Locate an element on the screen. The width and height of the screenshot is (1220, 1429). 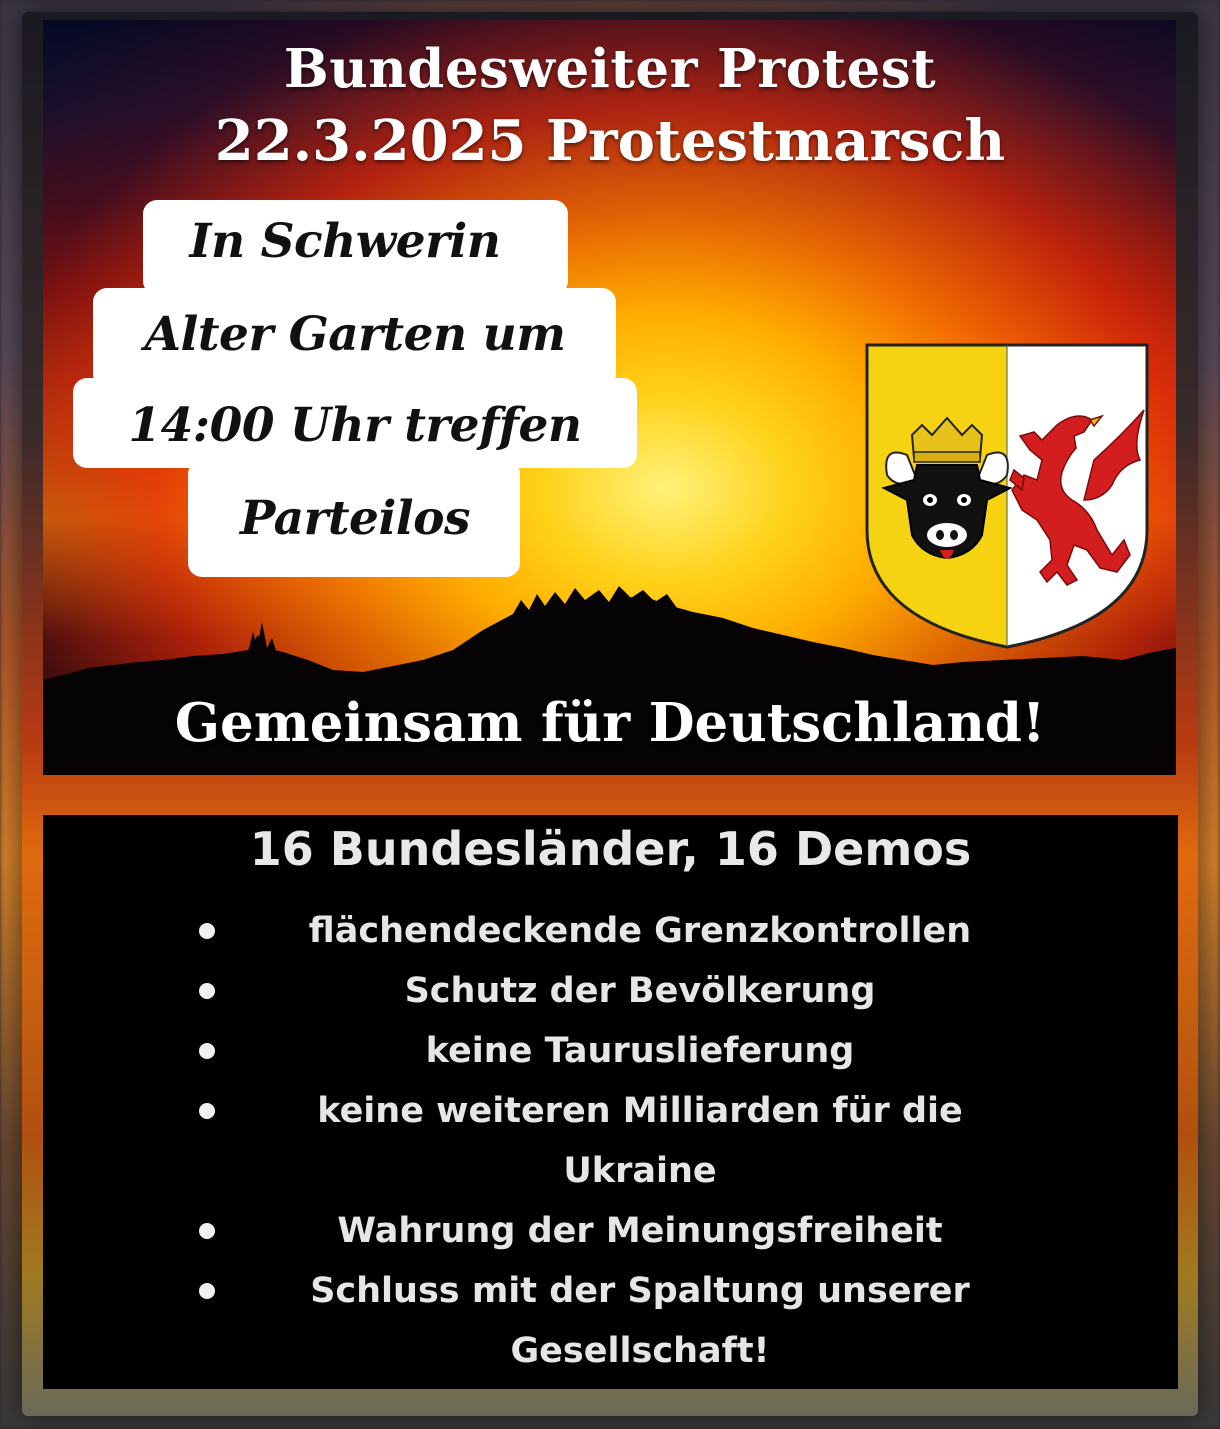
demands-heading: 16 Bundesländer, 16 Demos is located at coordinates (610, 849).